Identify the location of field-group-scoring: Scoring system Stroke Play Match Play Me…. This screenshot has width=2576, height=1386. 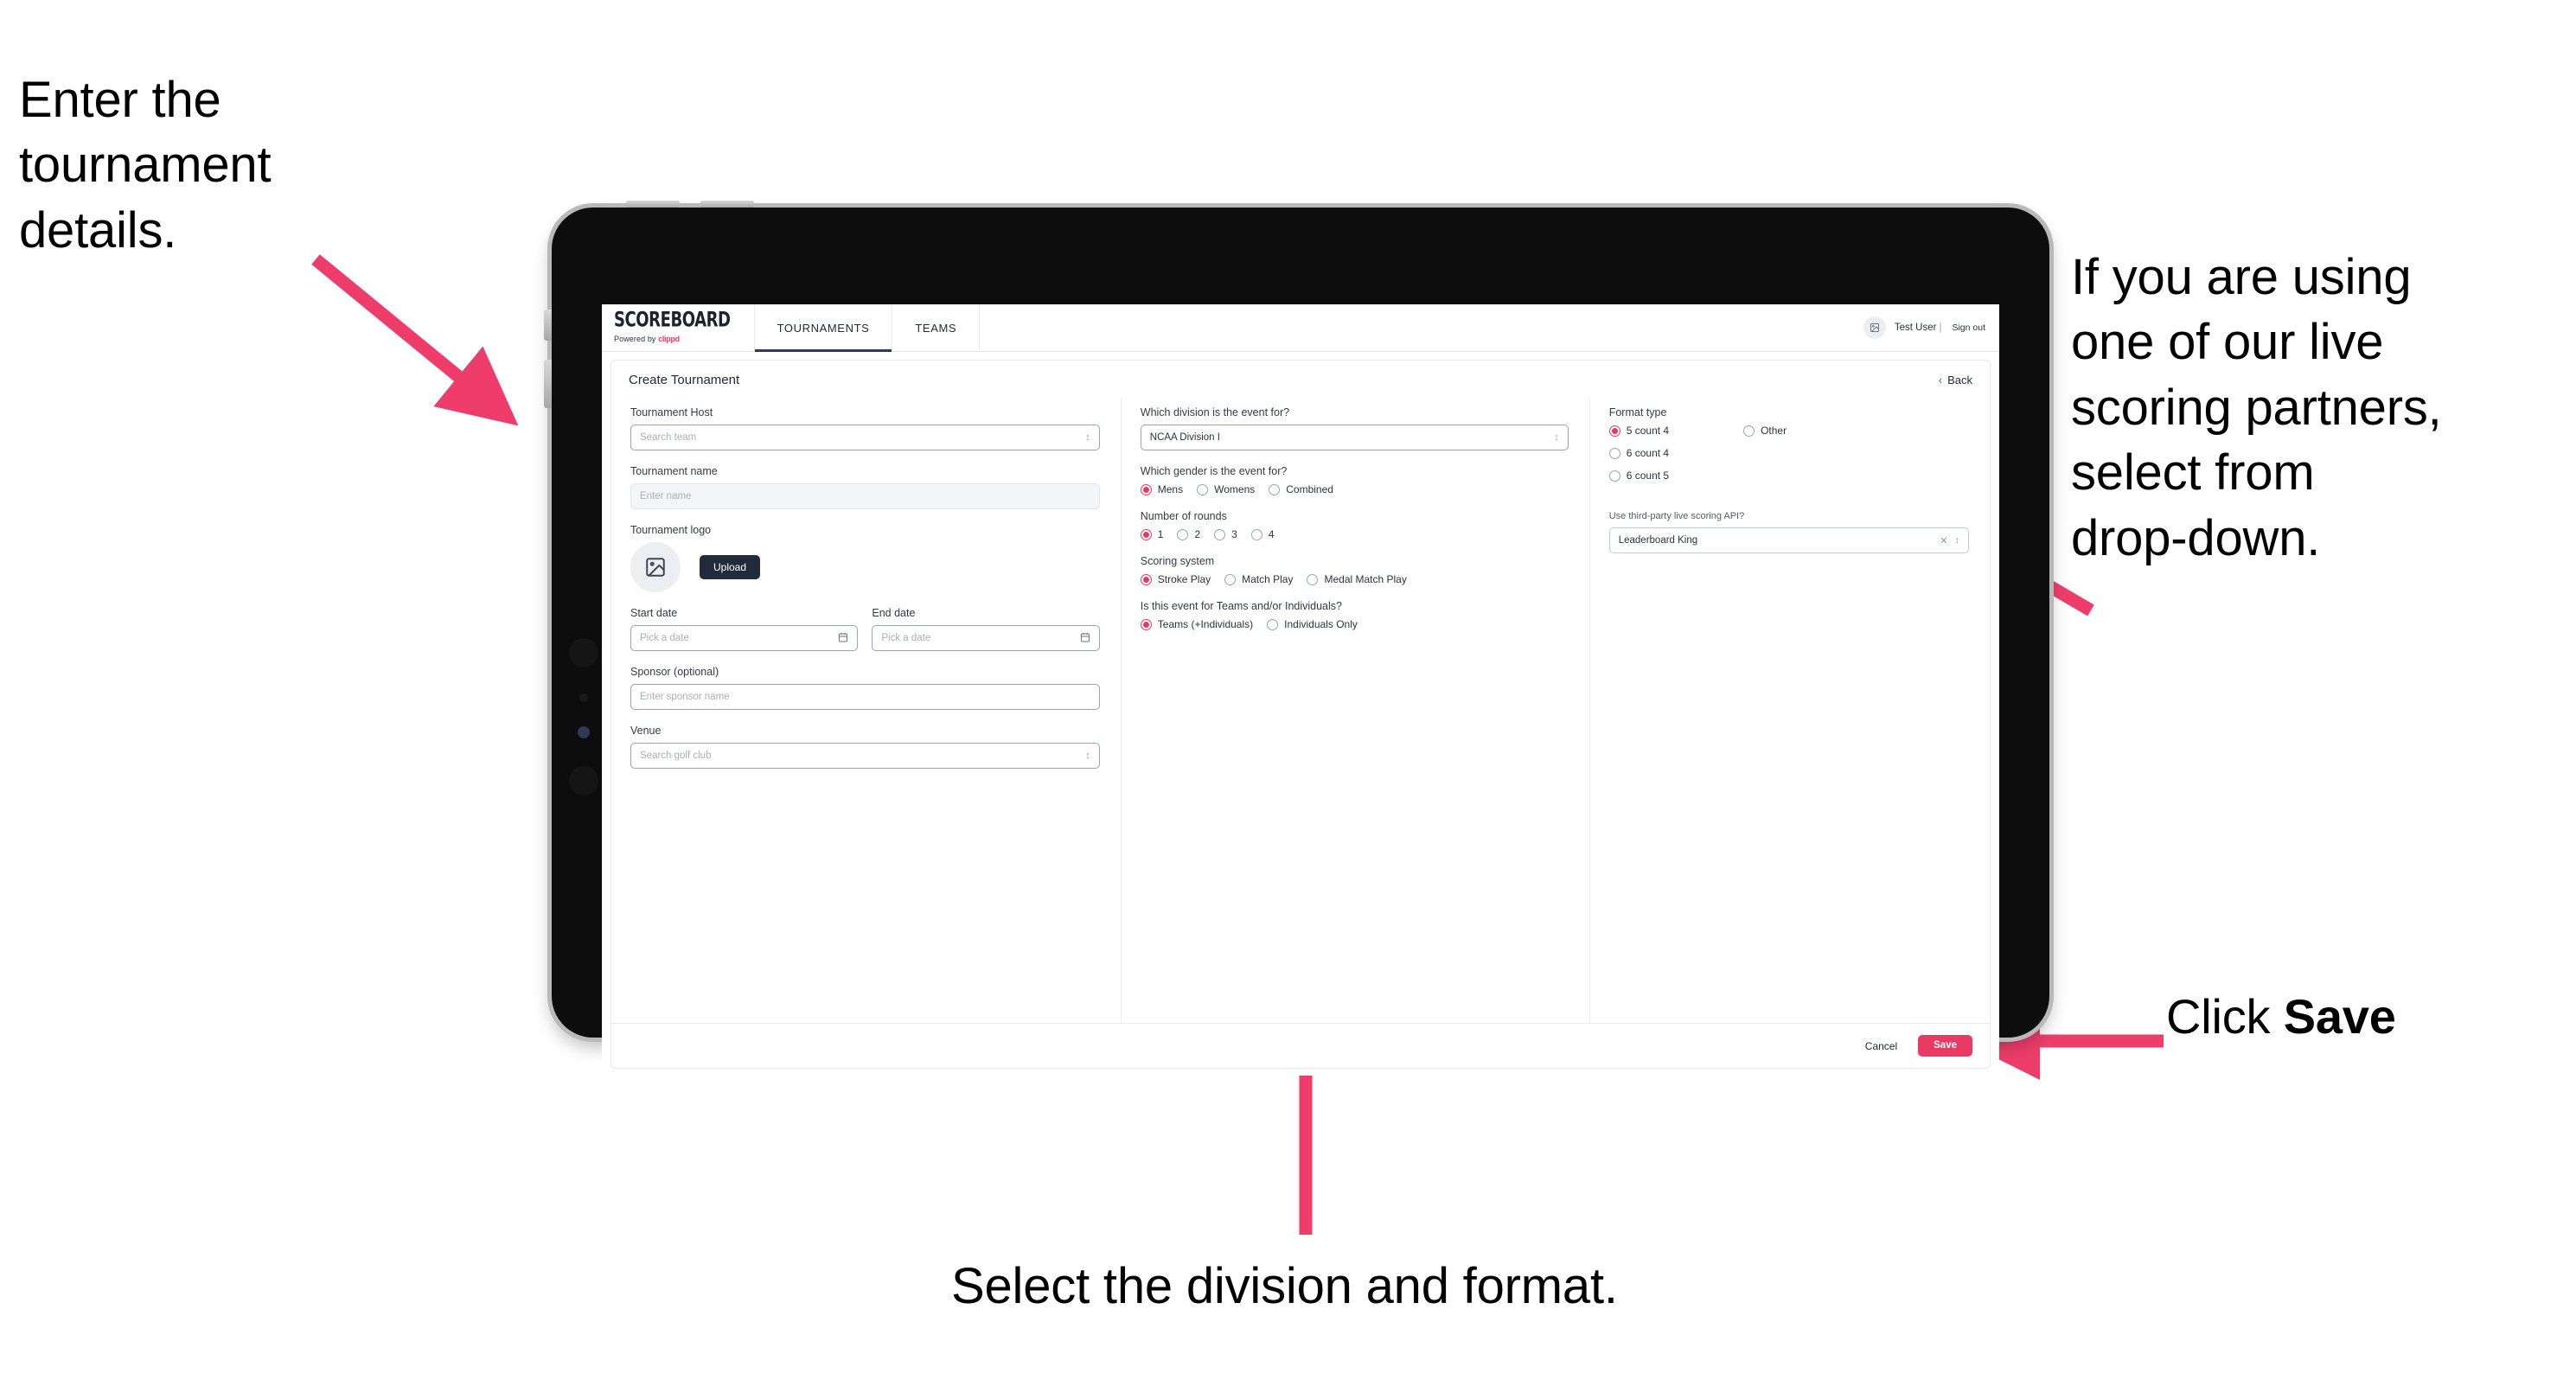
(1355, 570).